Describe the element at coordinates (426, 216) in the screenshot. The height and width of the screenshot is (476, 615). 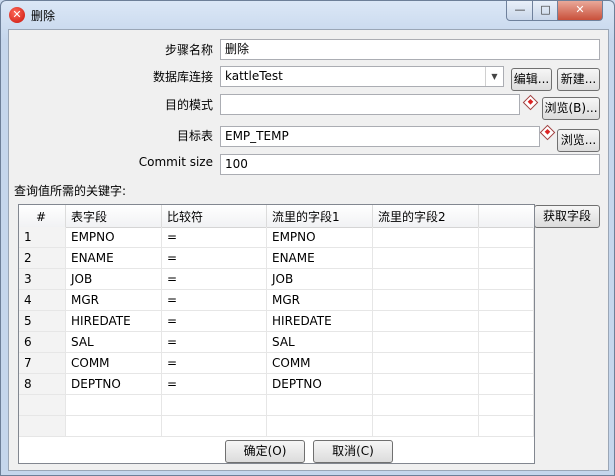
I see `col-header-stream-field2: 流里的字段2` at that location.